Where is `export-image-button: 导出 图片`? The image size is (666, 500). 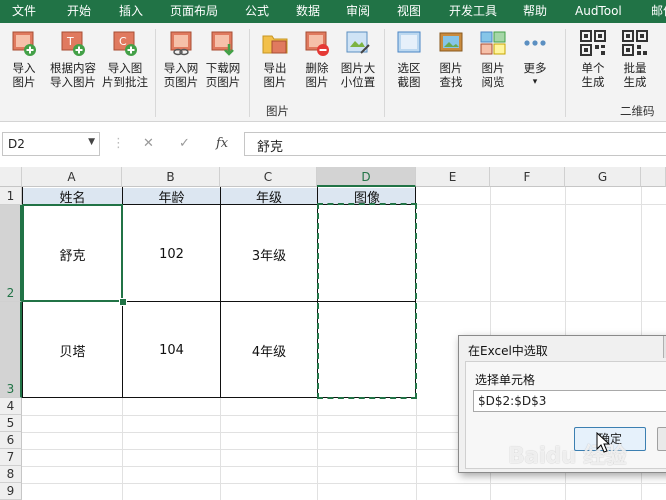 export-image-button: 导出 图片 is located at coordinates (275, 59).